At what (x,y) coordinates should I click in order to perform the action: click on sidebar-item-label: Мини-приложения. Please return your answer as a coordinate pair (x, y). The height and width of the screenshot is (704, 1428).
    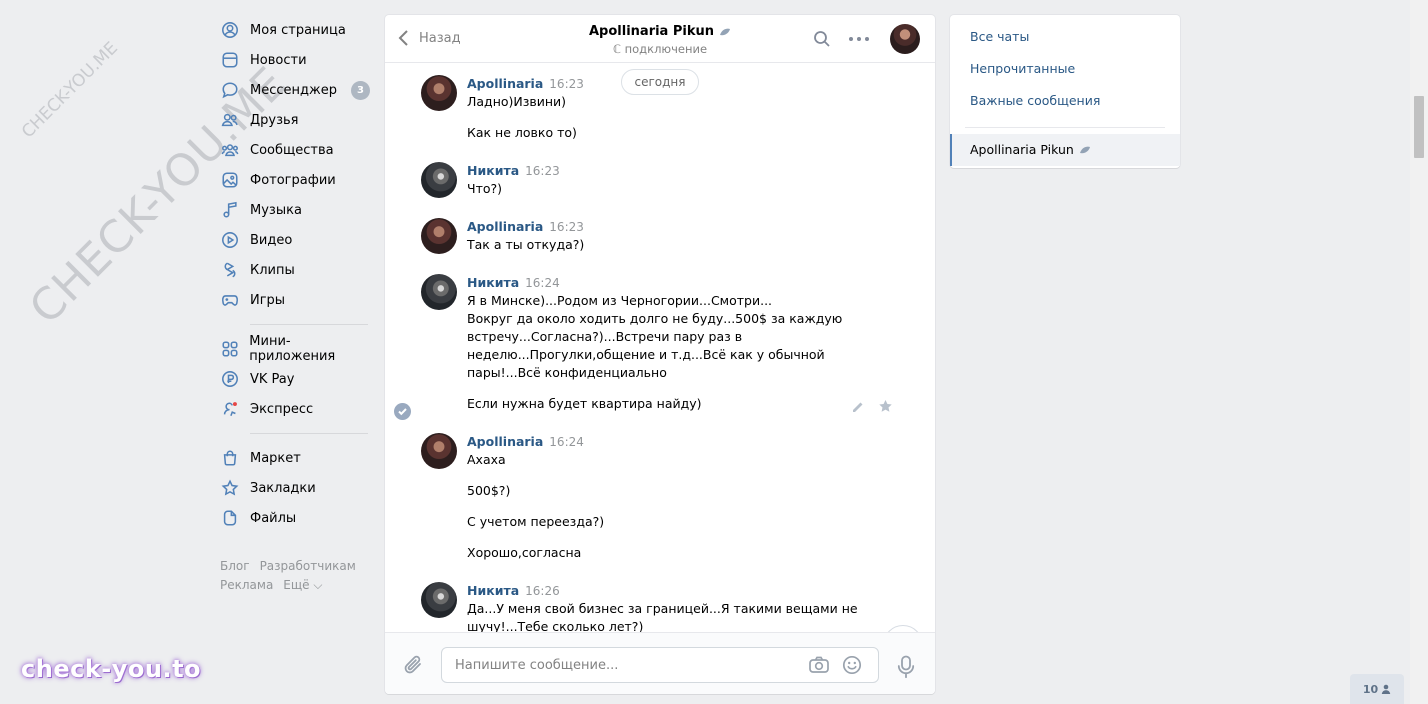
    Looking at the image, I should click on (292, 349).